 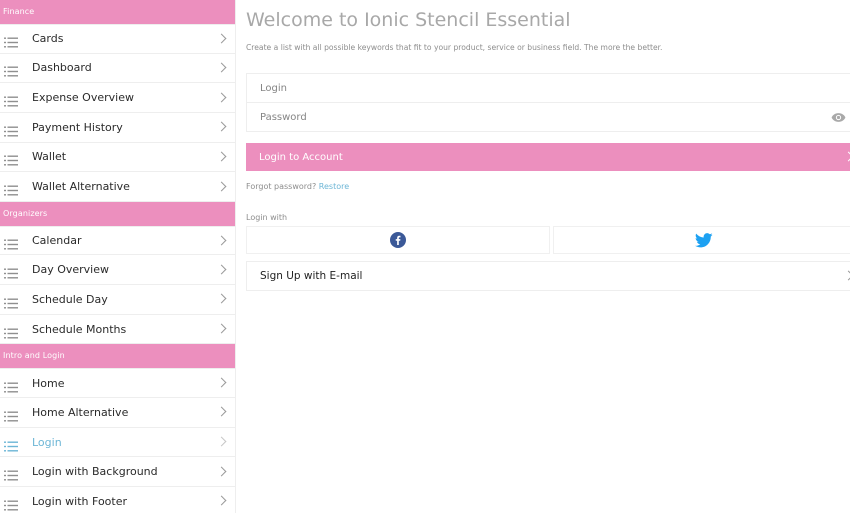 I want to click on forgot-password: Forgot password? Restore, so click(x=297, y=186).